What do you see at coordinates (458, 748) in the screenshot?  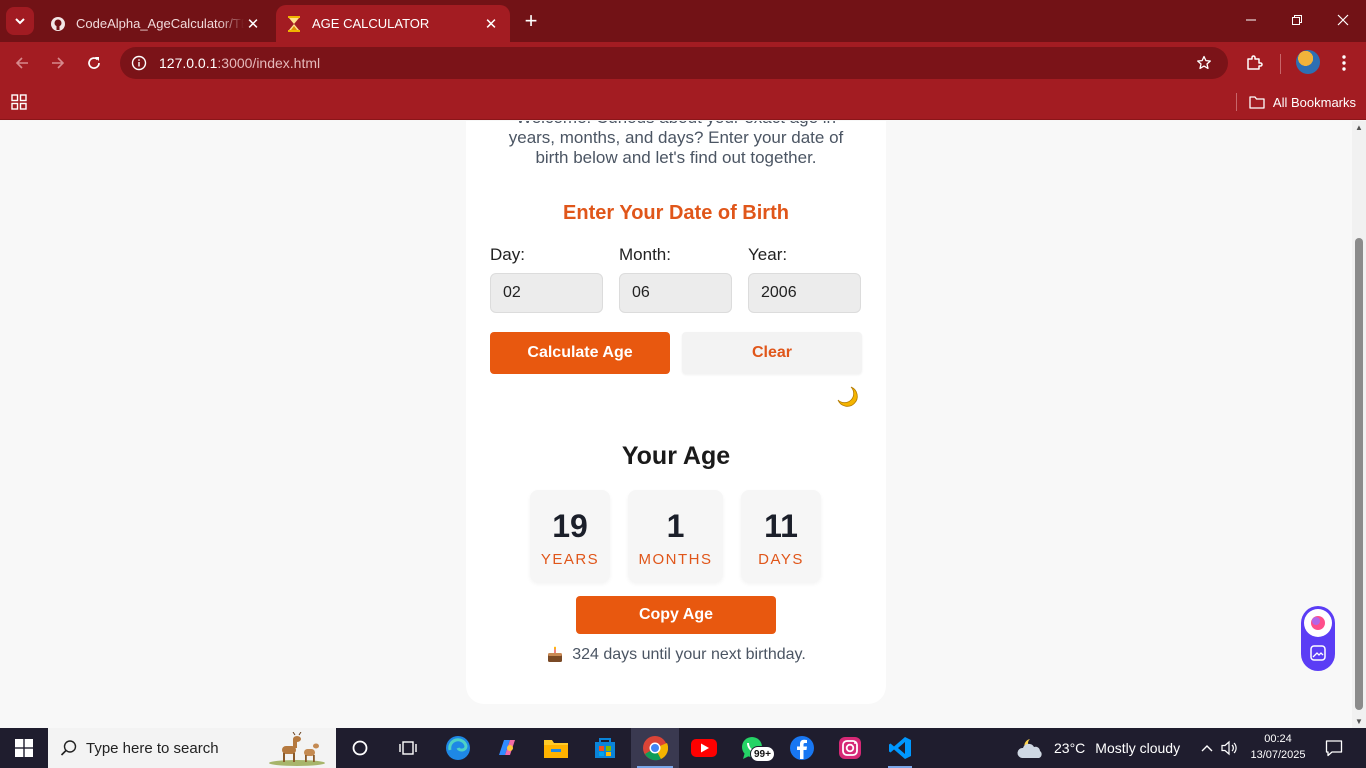 I see `taskbar-edge` at bounding box center [458, 748].